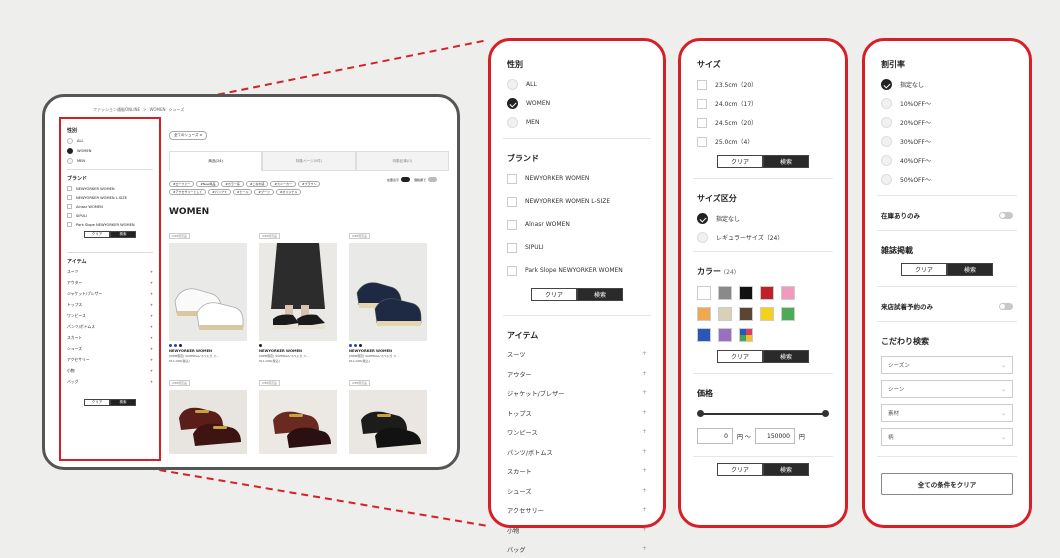 This screenshot has width=1060, height=558. Describe the element at coordinates (577, 224) in the screenshot. I see `brand-option: Alnasr WOMEN` at that location.